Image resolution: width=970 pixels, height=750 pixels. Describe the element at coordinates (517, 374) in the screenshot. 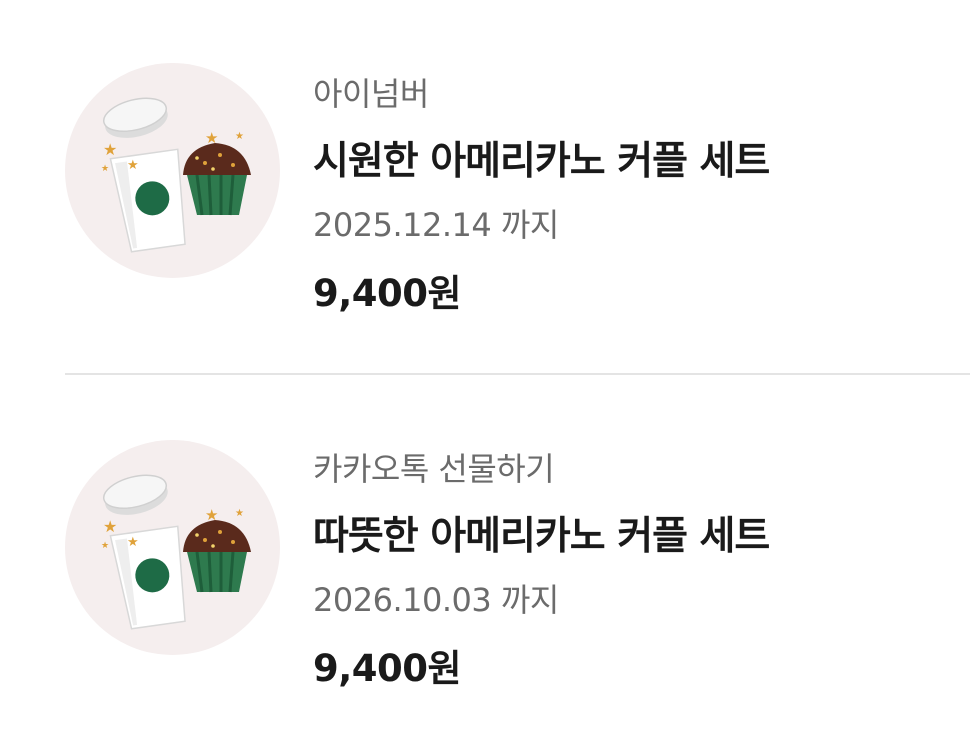

I see `divider` at that location.